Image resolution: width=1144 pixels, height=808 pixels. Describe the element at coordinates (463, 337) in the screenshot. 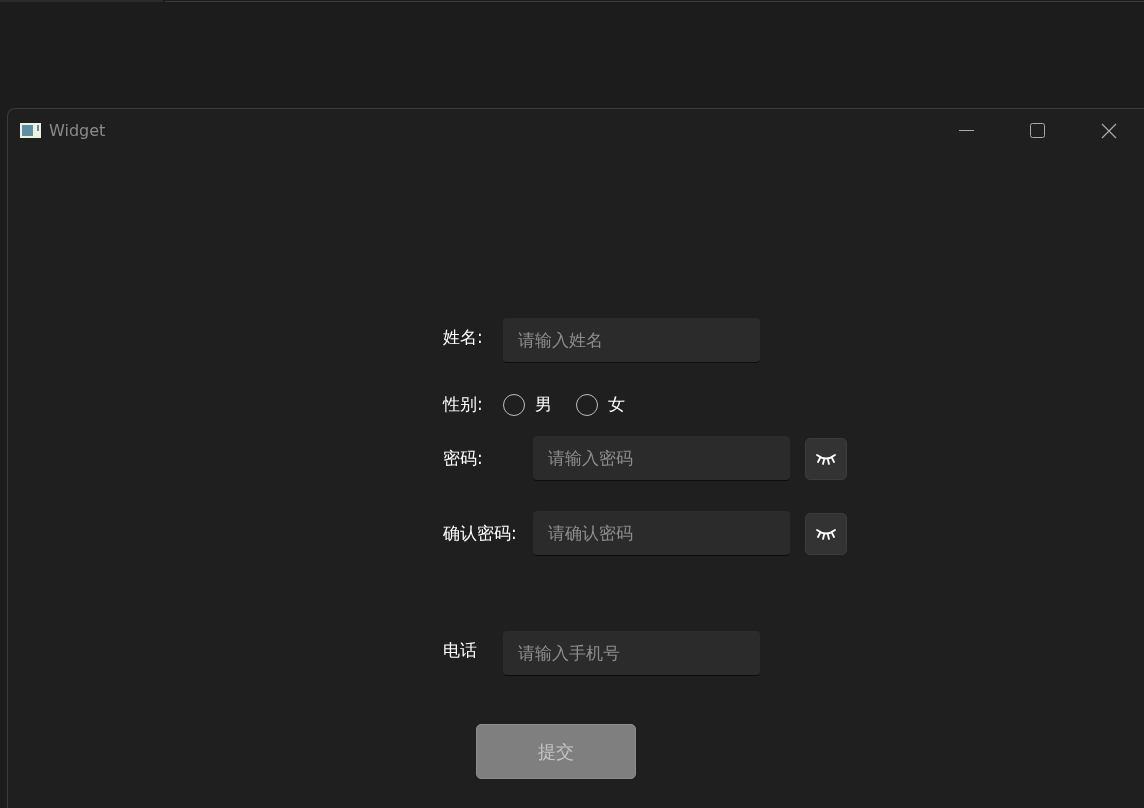

I see `field-label: 姓名:` at that location.